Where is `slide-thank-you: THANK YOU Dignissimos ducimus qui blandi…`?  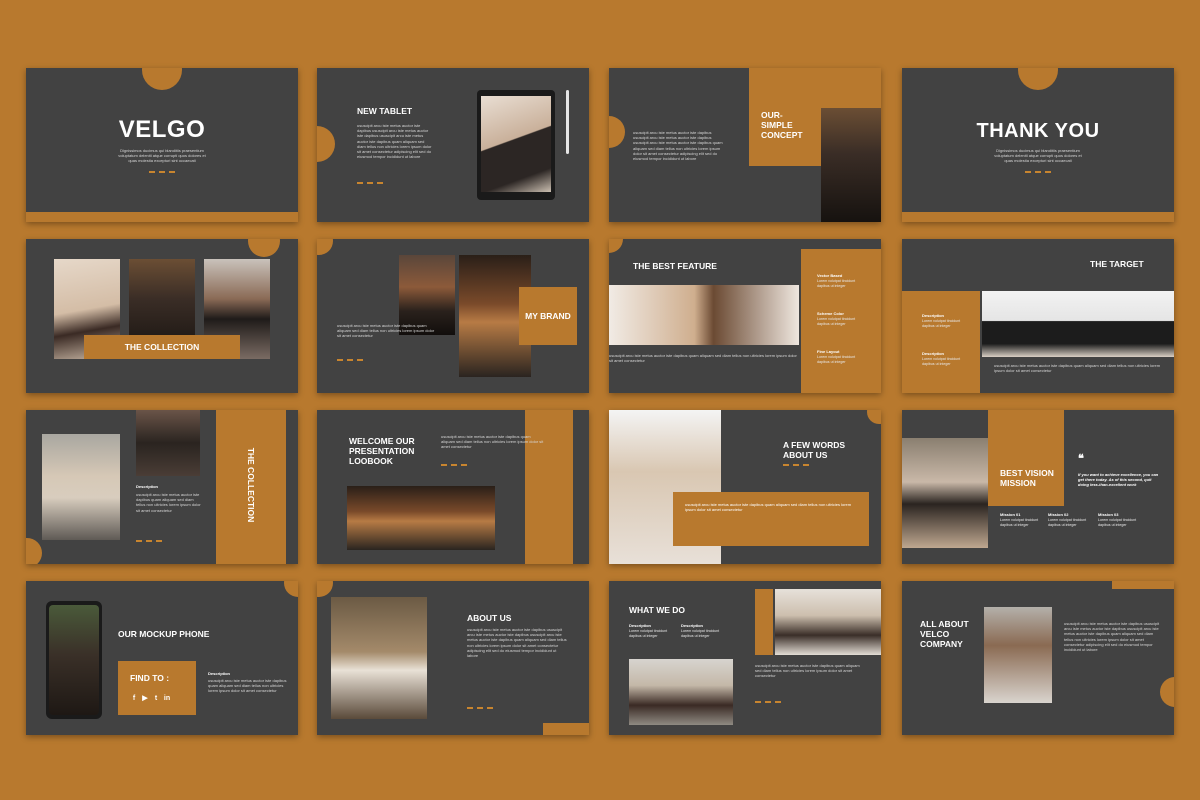 slide-thank-you: THANK YOU Dignissimos ducimus qui blandi… is located at coordinates (1038, 145).